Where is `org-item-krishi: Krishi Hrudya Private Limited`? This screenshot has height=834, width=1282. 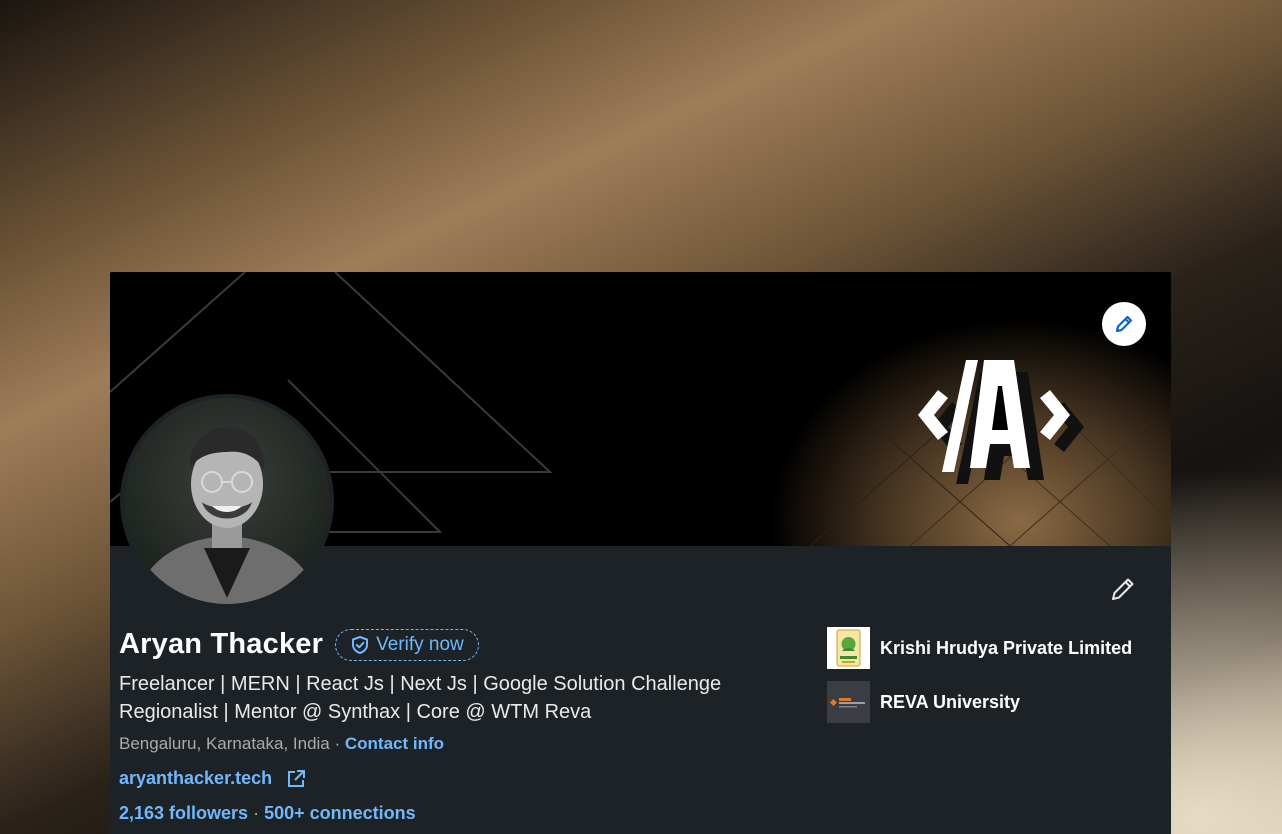 org-item-krishi: Krishi Hrudya Private Limited is located at coordinates (979, 648).